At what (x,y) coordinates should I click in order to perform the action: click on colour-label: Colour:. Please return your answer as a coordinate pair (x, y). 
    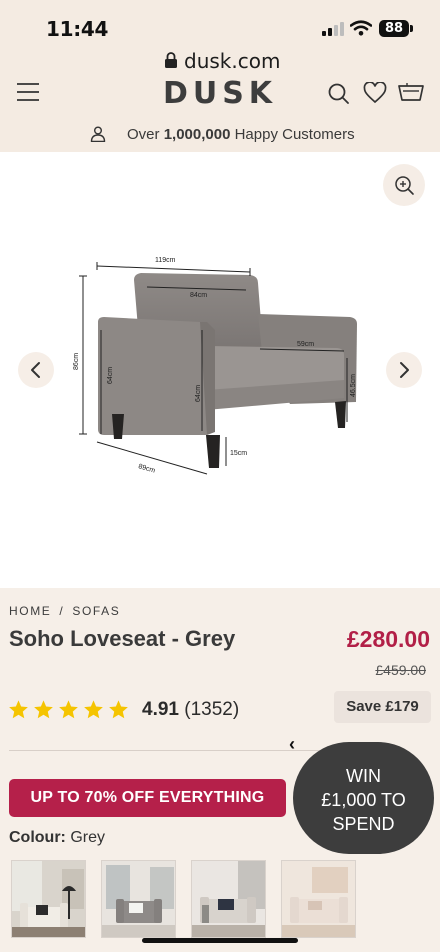
    Looking at the image, I should click on (37, 837).